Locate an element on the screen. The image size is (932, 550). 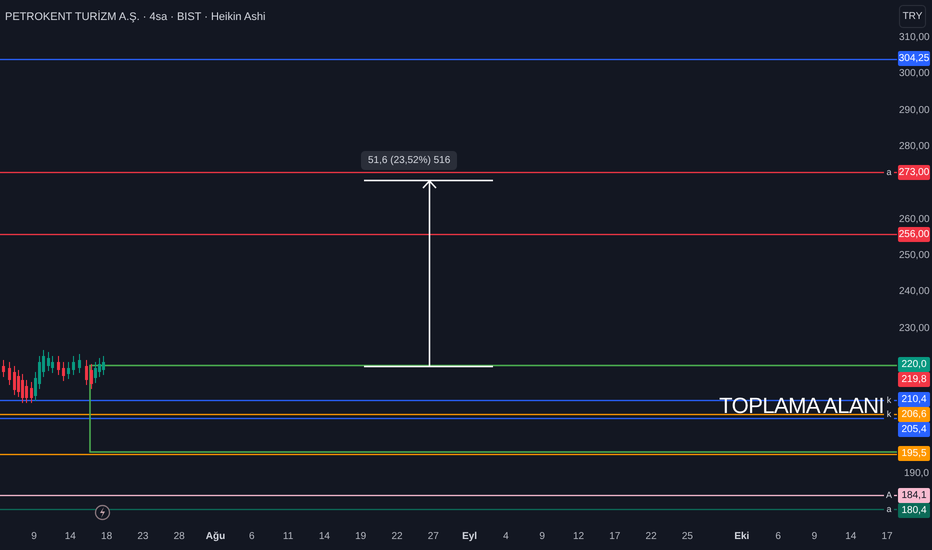
price-tag: 180,4 is located at coordinates (914, 510).